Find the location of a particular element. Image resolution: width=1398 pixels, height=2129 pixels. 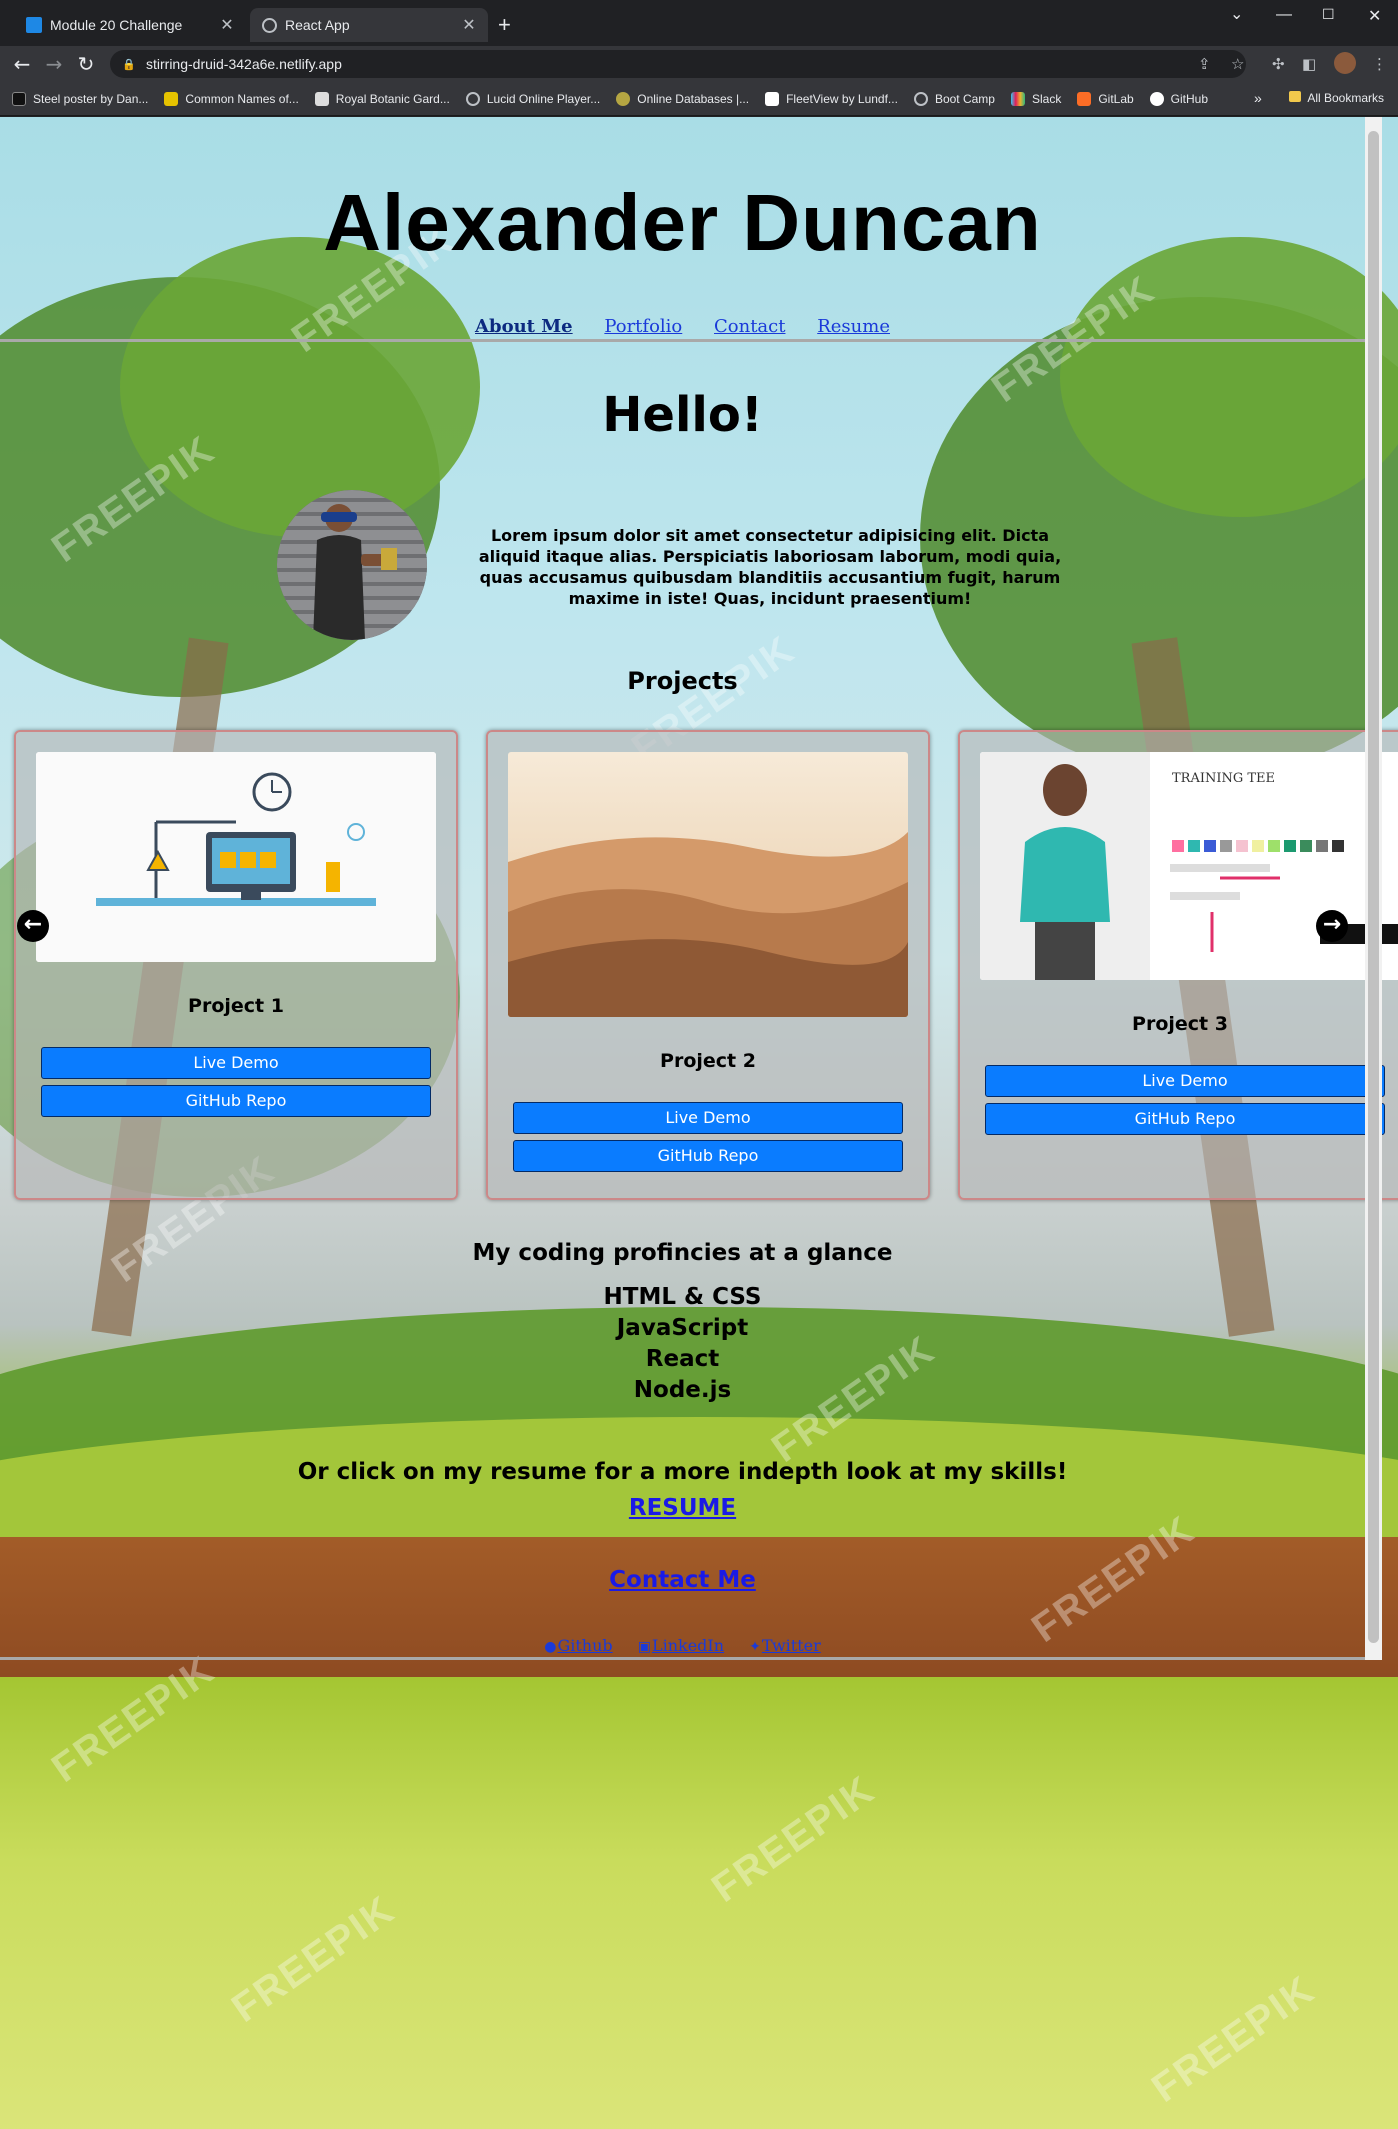

back-button: ← is located at coordinates (22, 64).